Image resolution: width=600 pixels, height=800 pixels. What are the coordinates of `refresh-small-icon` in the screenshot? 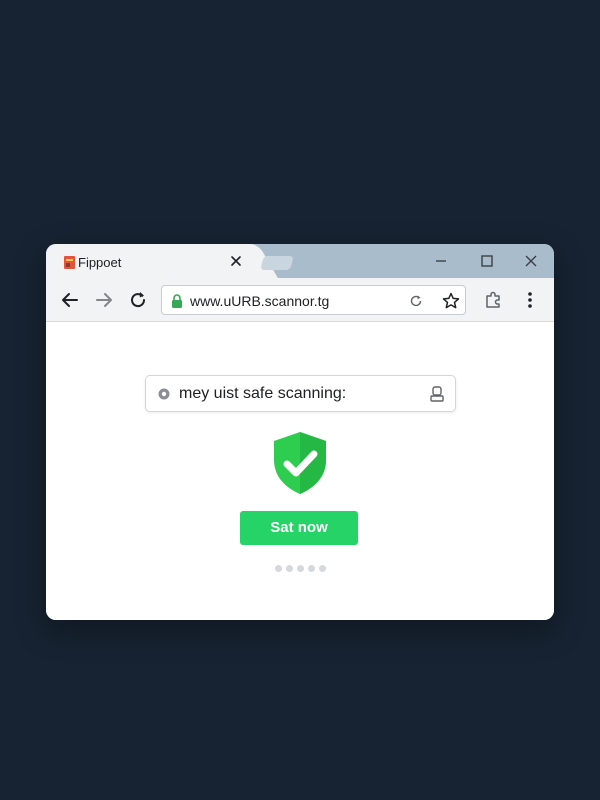 It's located at (416, 301).